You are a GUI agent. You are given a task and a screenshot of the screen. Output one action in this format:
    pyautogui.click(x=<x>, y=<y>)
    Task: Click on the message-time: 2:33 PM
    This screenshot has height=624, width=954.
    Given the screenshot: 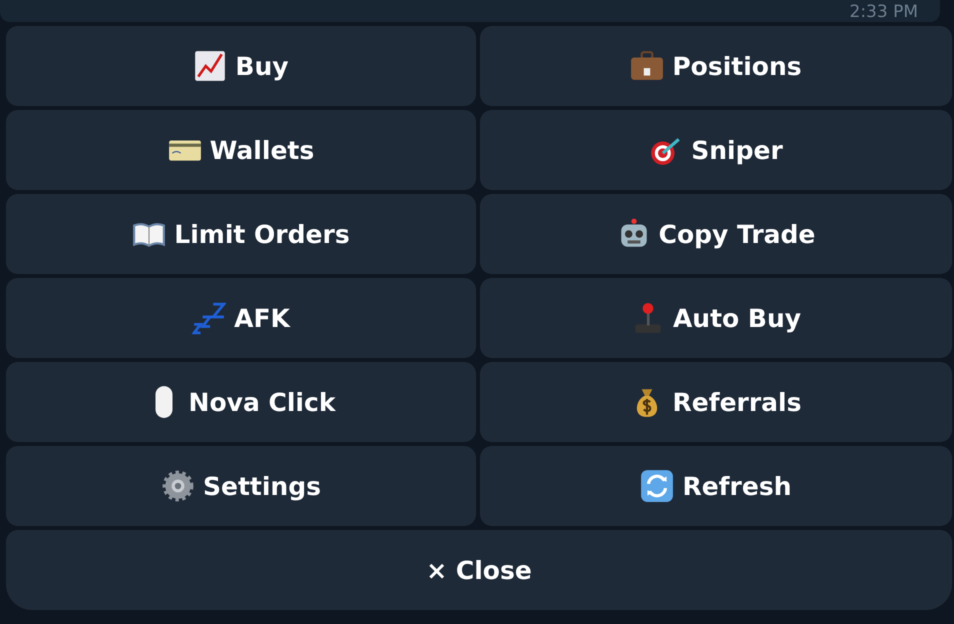 What is the action you would take?
    pyautogui.click(x=884, y=12)
    